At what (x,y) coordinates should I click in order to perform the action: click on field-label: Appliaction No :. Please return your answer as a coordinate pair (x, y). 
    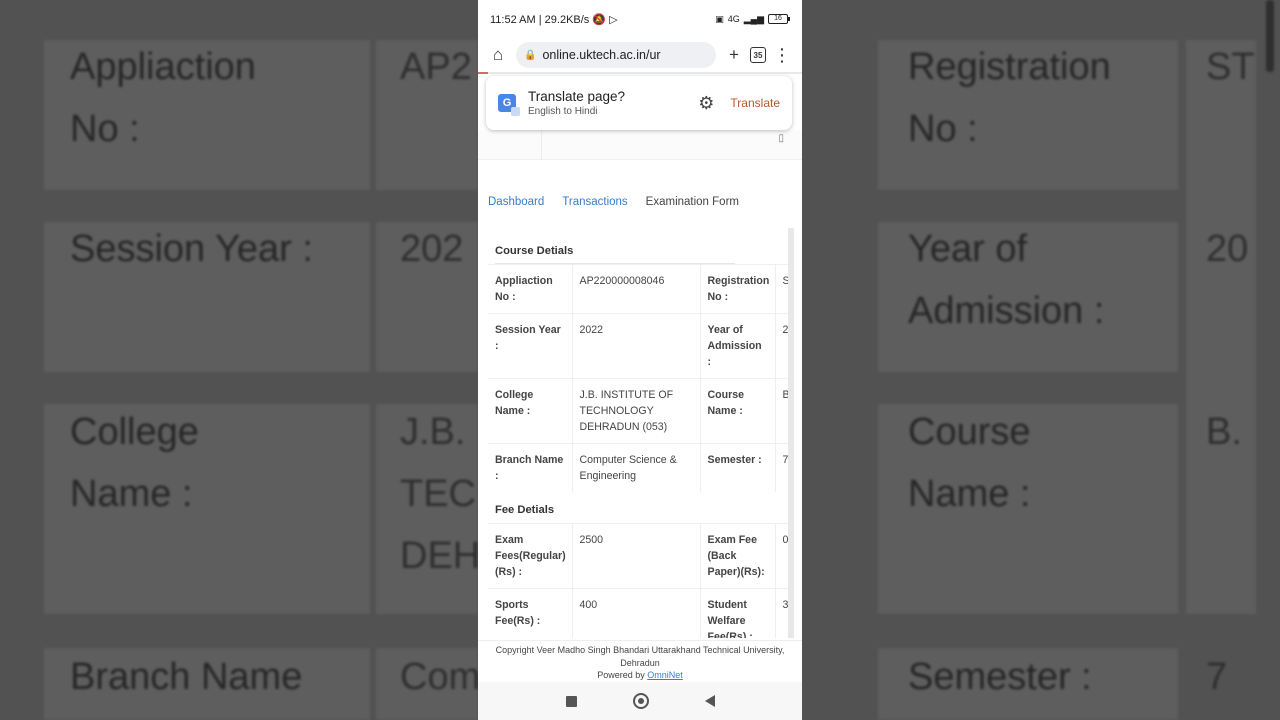
    Looking at the image, I should click on (530, 289).